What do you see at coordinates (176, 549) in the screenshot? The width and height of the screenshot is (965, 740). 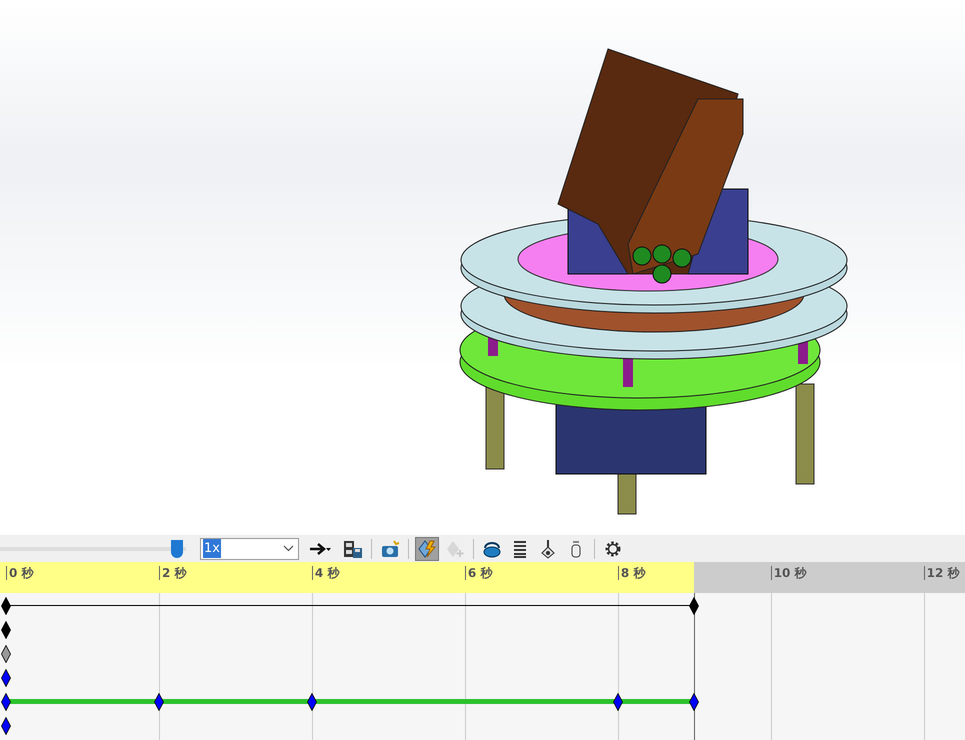 I see `slider-thumb` at bounding box center [176, 549].